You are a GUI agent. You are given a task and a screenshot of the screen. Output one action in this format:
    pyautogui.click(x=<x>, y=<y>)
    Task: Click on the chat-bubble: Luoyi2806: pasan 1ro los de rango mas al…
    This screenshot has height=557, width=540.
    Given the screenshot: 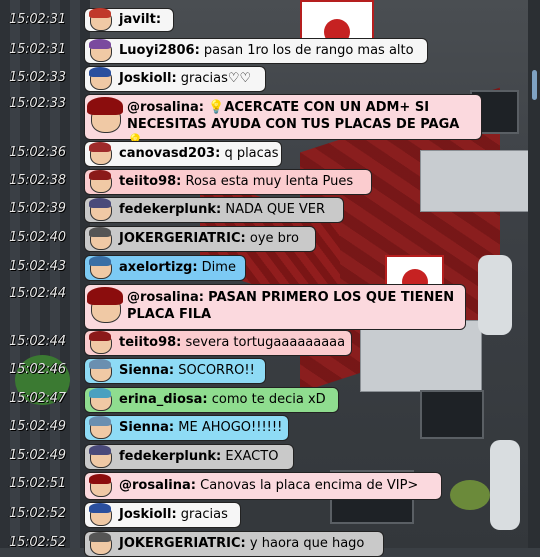 What is the action you would take?
    pyautogui.click(x=256, y=51)
    